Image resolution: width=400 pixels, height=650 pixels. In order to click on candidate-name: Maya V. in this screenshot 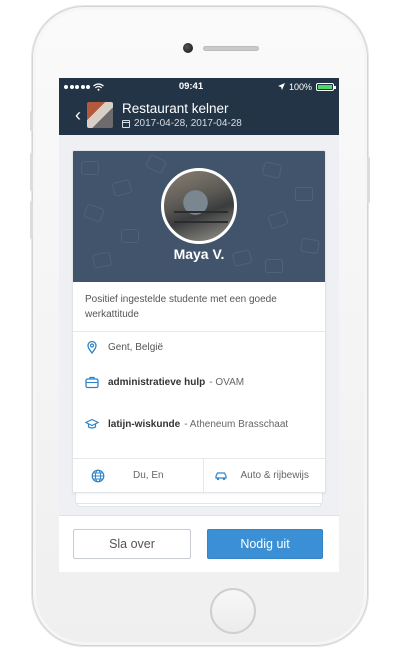, I will do `click(199, 254)`.